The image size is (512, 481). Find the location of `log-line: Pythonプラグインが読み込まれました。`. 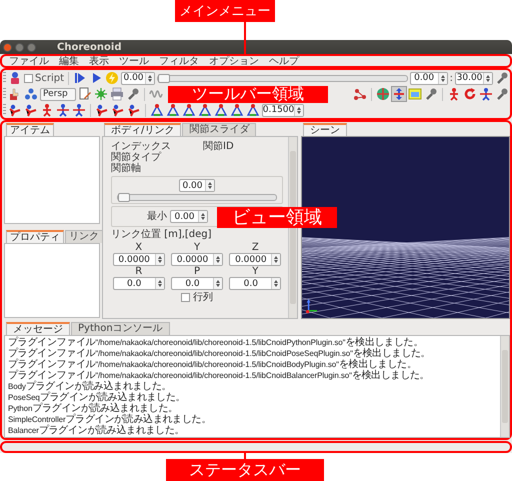

log-line: Pythonプラグインが読み込まれました。 is located at coordinates (93, 408).